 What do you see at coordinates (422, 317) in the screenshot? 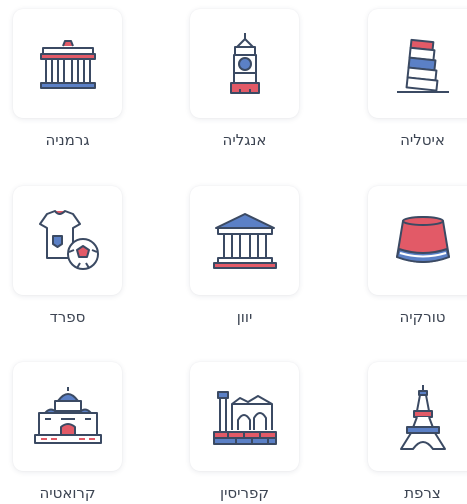
I see `country-label: טורקיה` at bounding box center [422, 317].